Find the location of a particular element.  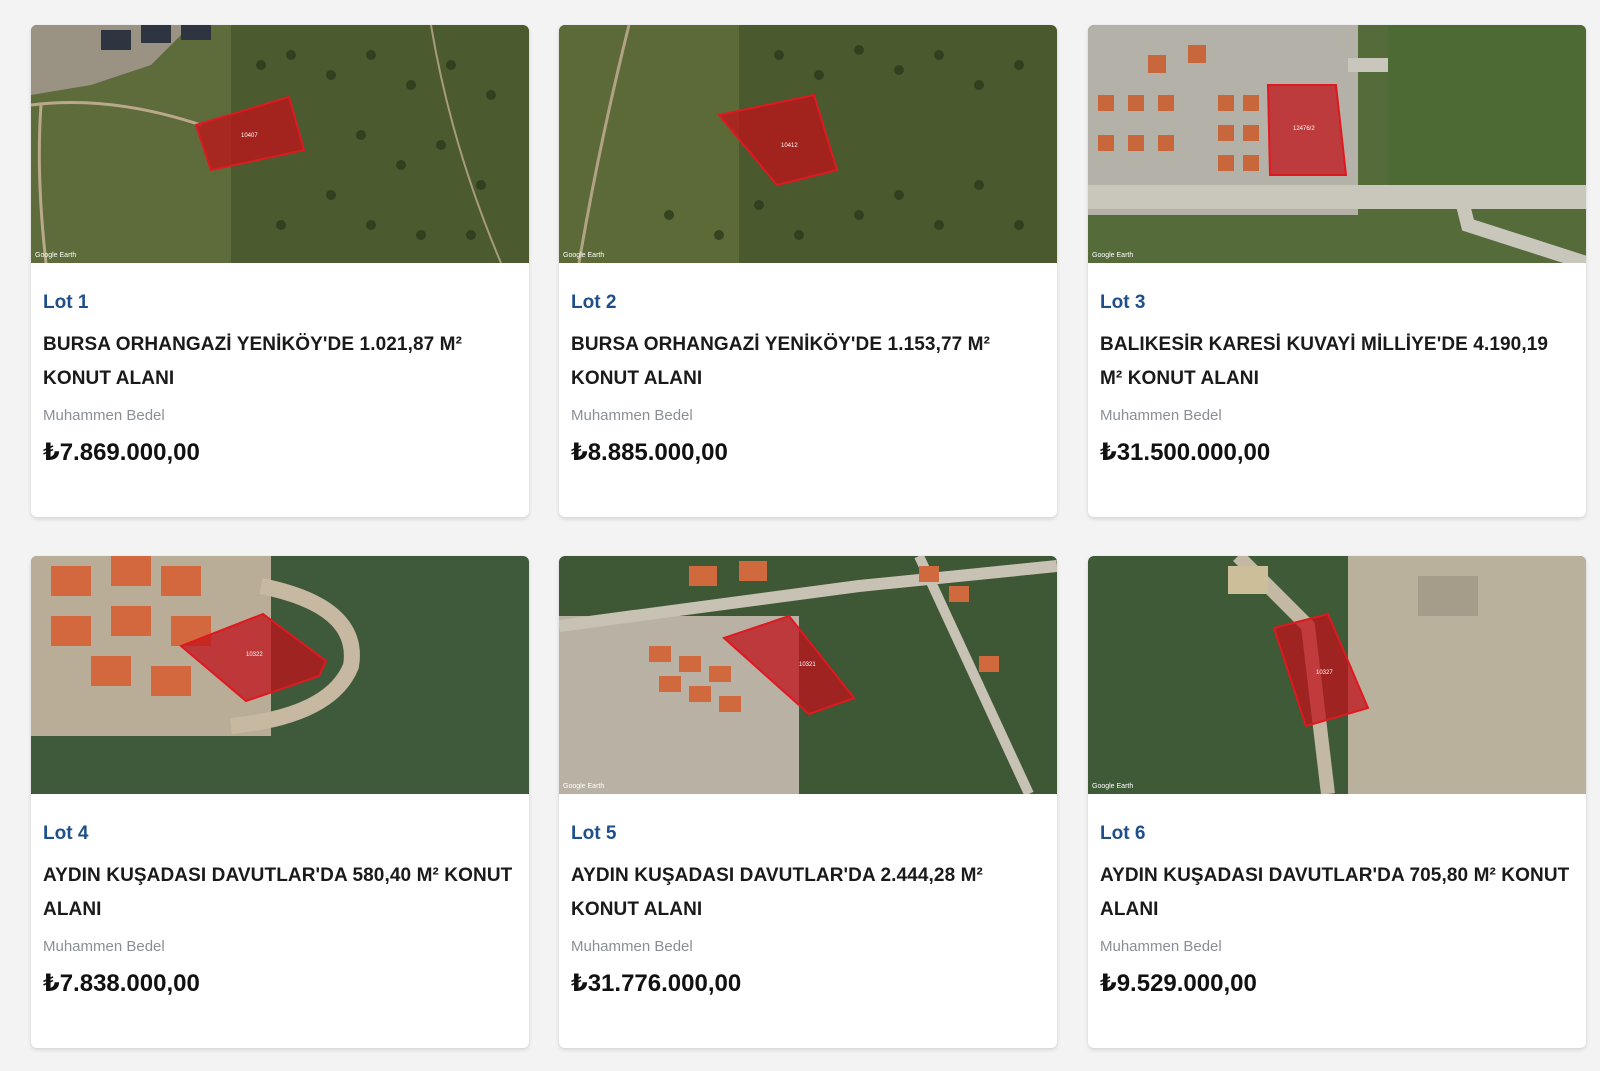

lot-number: Lot 3 is located at coordinates (1123, 302).